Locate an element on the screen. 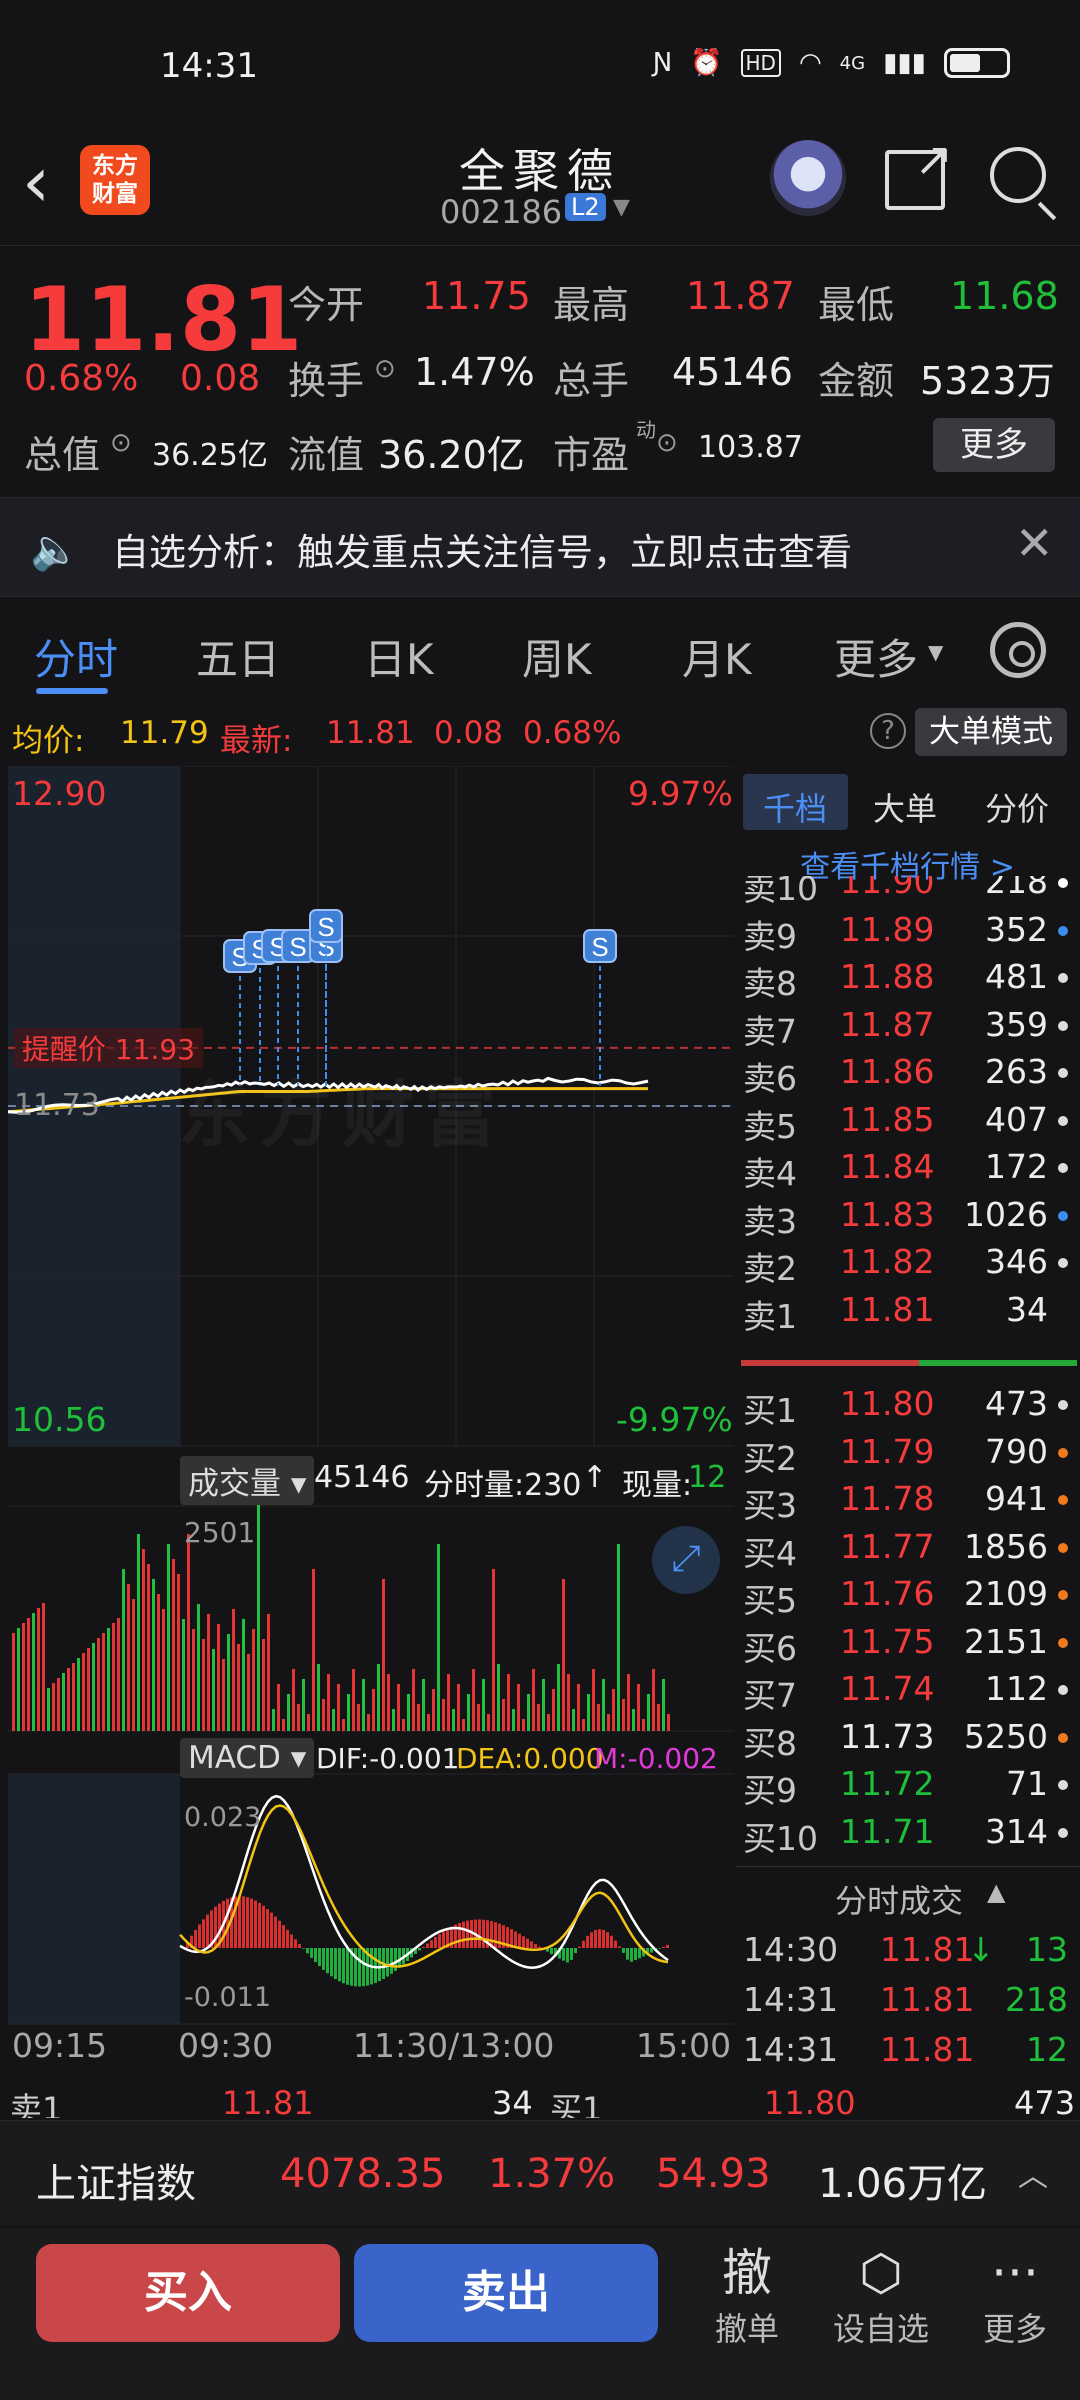  ask-row: 卖2 11.82 346 is located at coordinates (907, 1263).